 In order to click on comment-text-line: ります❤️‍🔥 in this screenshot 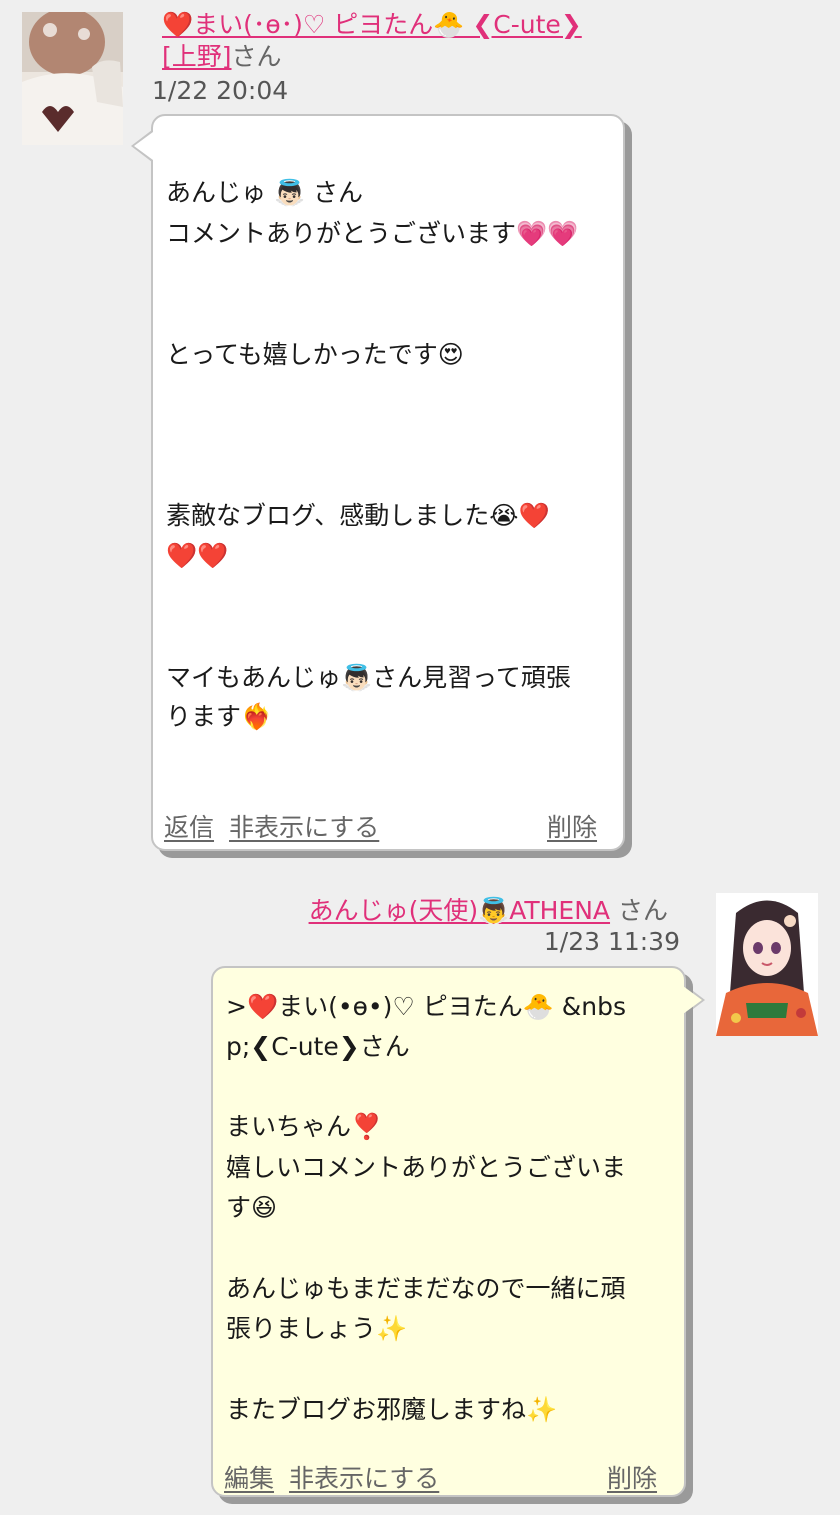, I will do `click(219, 716)`.